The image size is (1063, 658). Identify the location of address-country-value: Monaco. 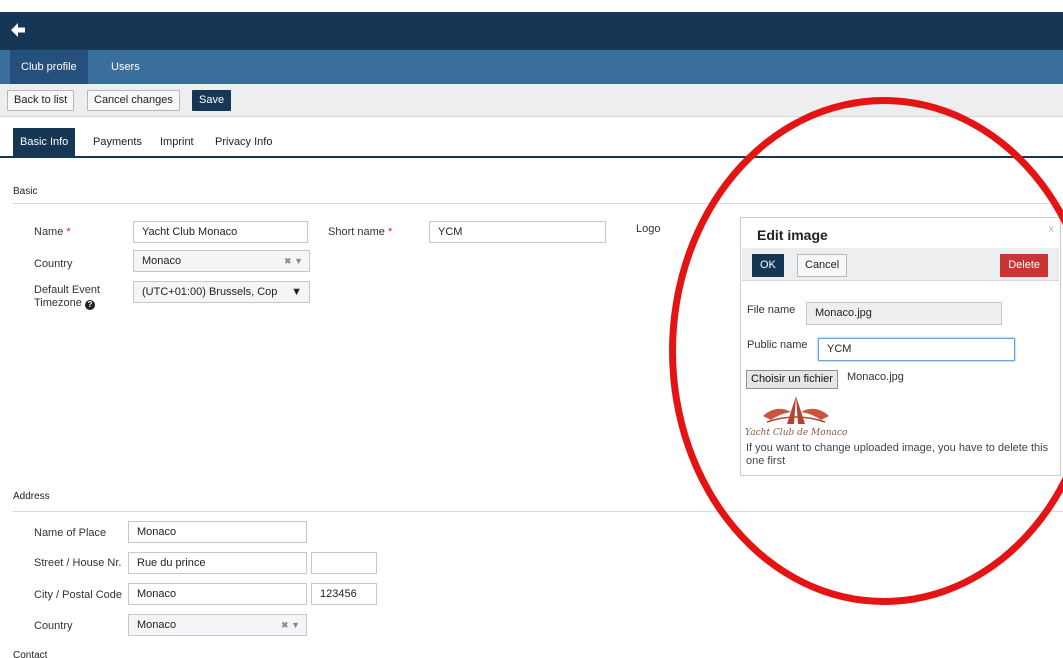
(157, 625).